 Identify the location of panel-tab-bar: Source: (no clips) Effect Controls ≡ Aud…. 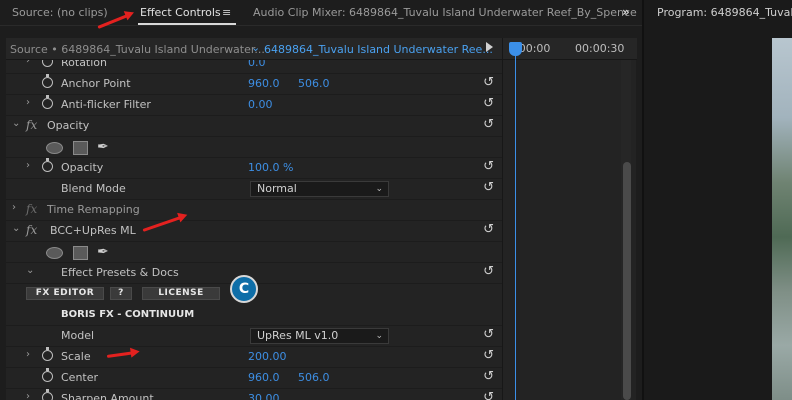
(321, 13).